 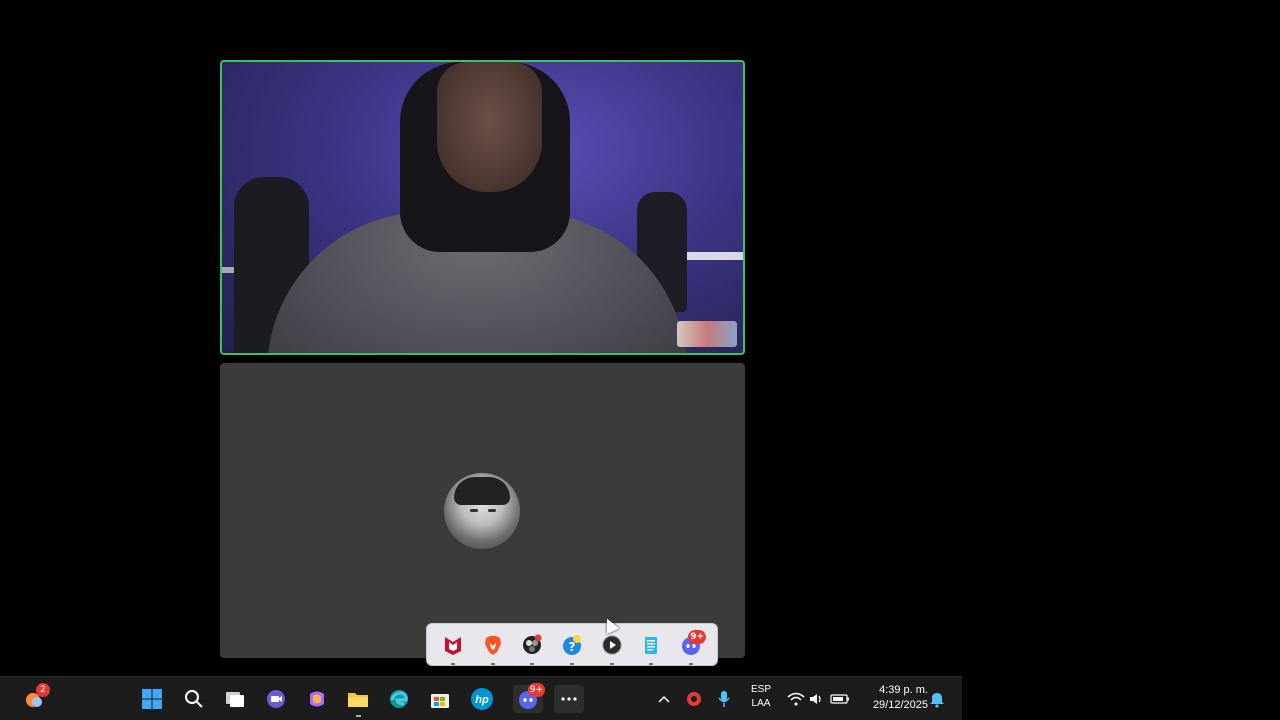 I want to click on microphone-icon, so click(x=724, y=699).